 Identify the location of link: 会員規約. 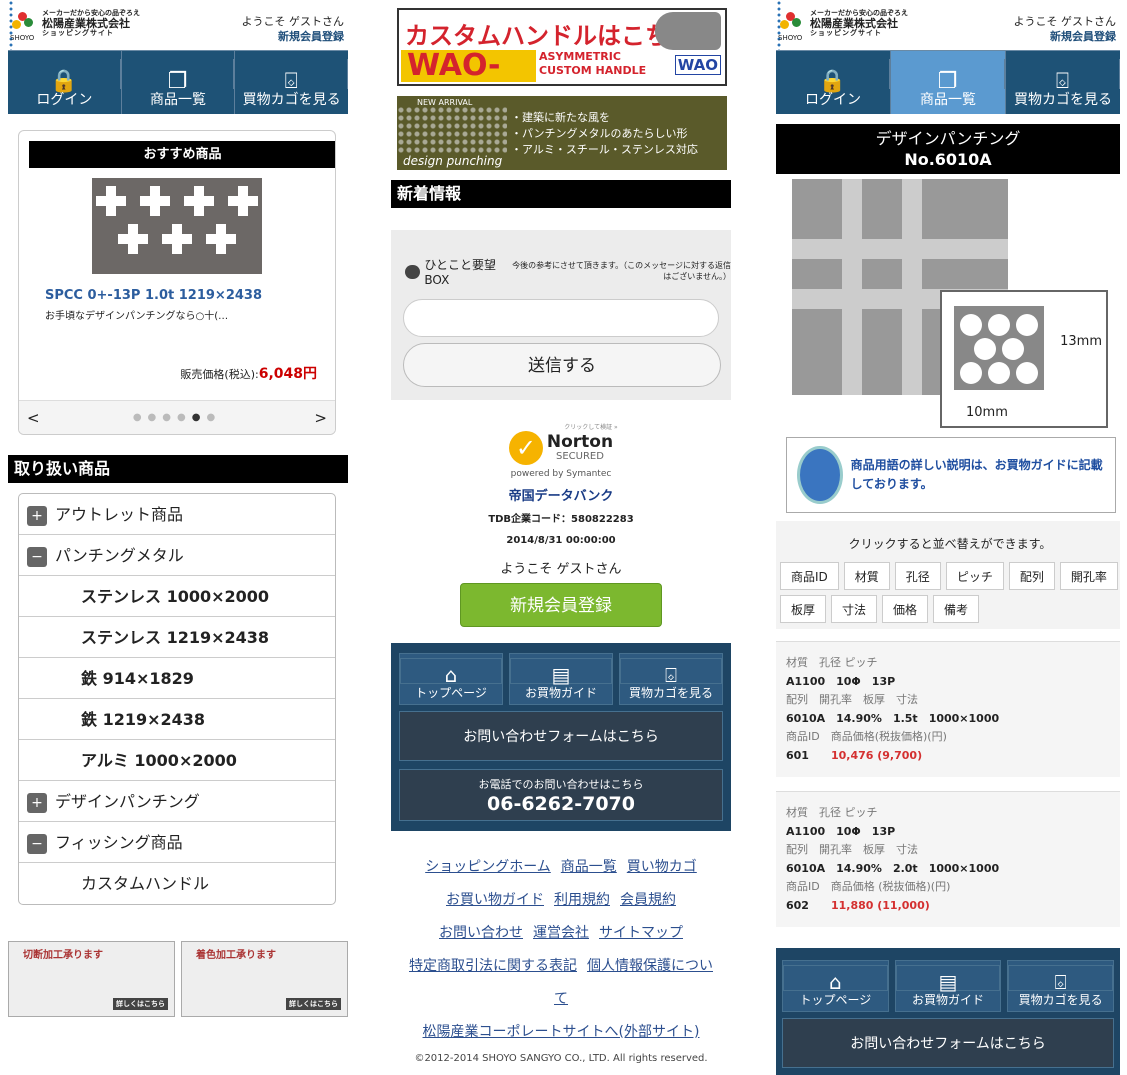
(648, 900).